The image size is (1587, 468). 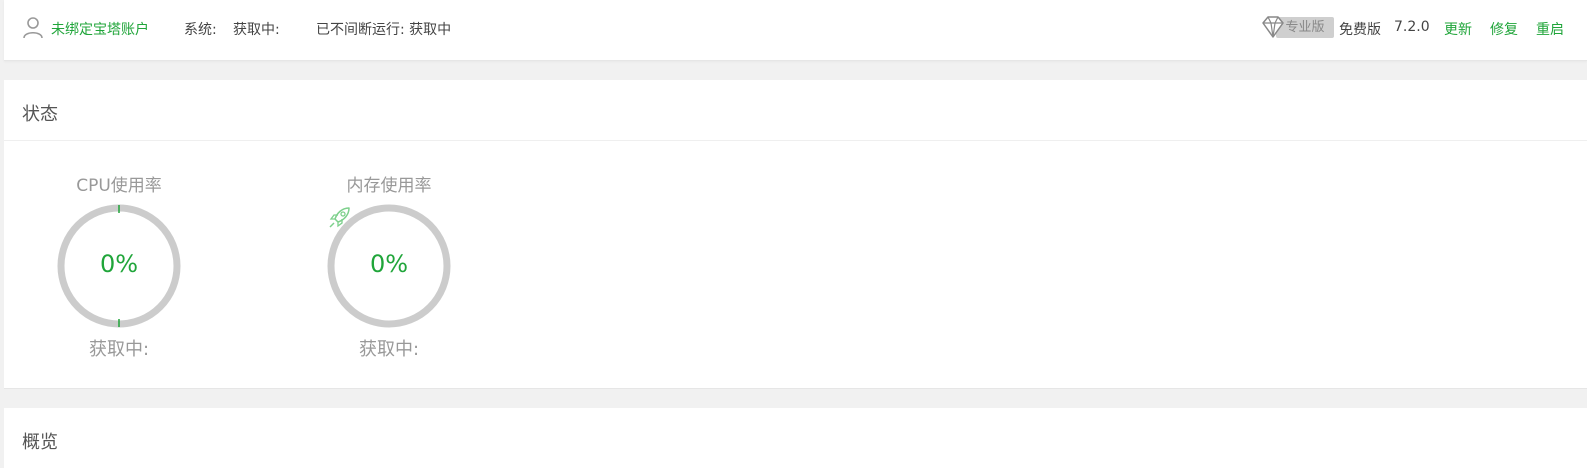 What do you see at coordinates (1504, 29) in the screenshot?
I see `repair-link: 修复` at bounding box center [1504, 29].